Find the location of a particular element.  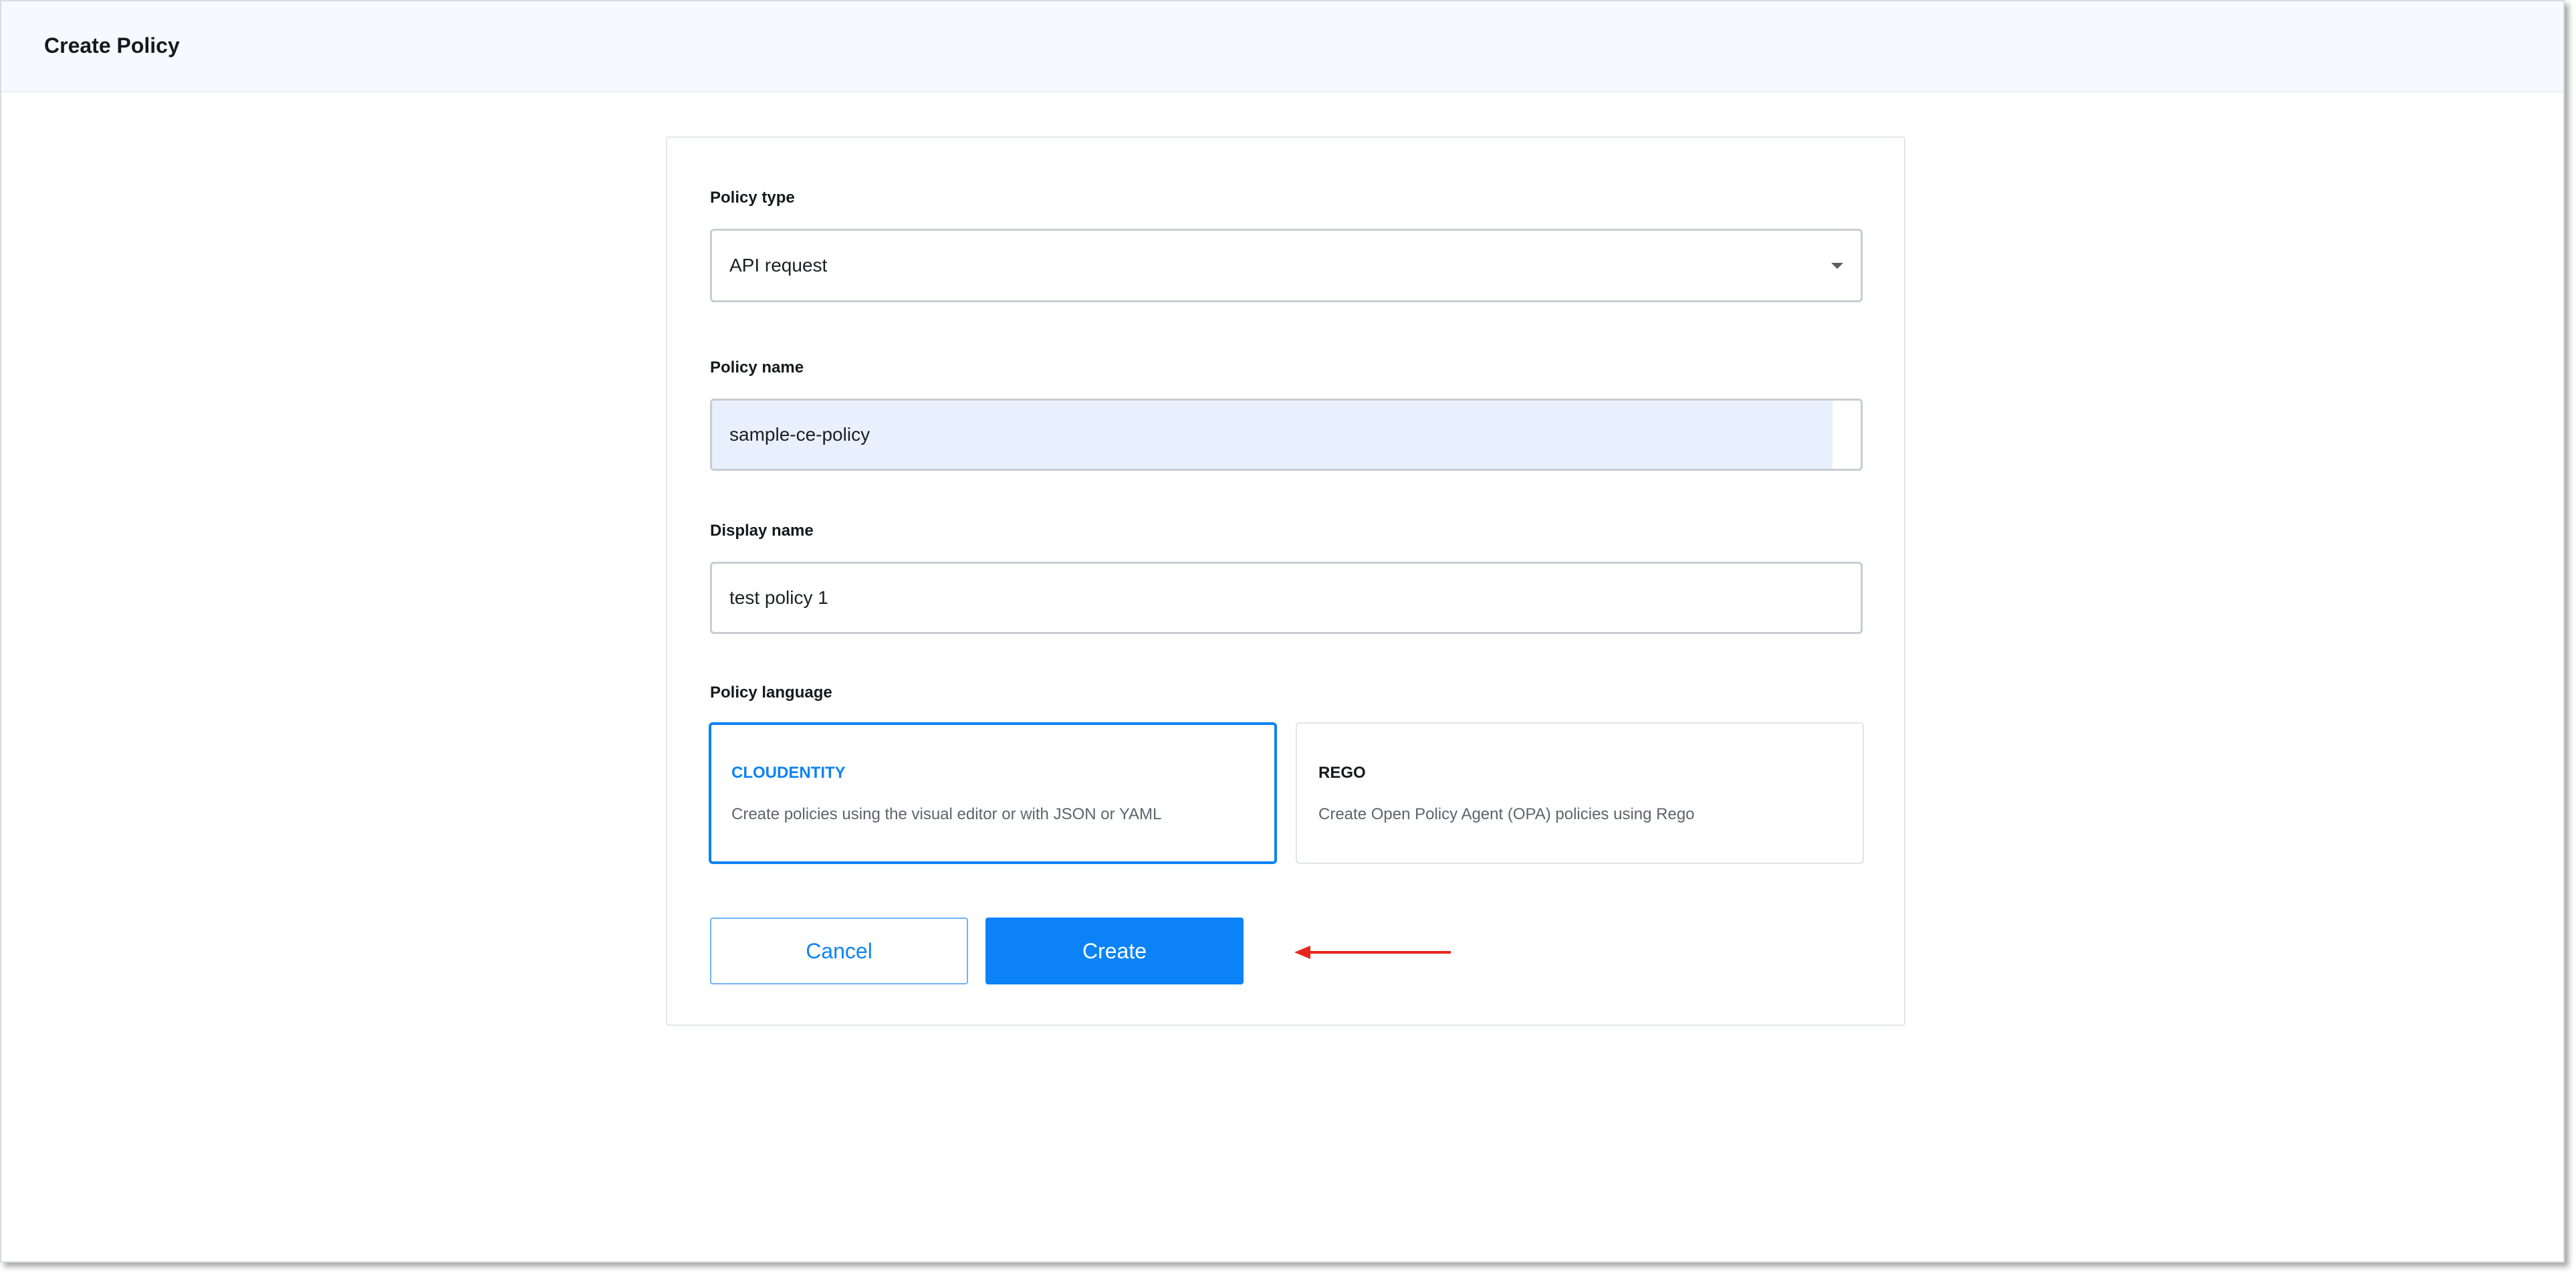

policy-type-value: API request is located at coordinates (778, 265).